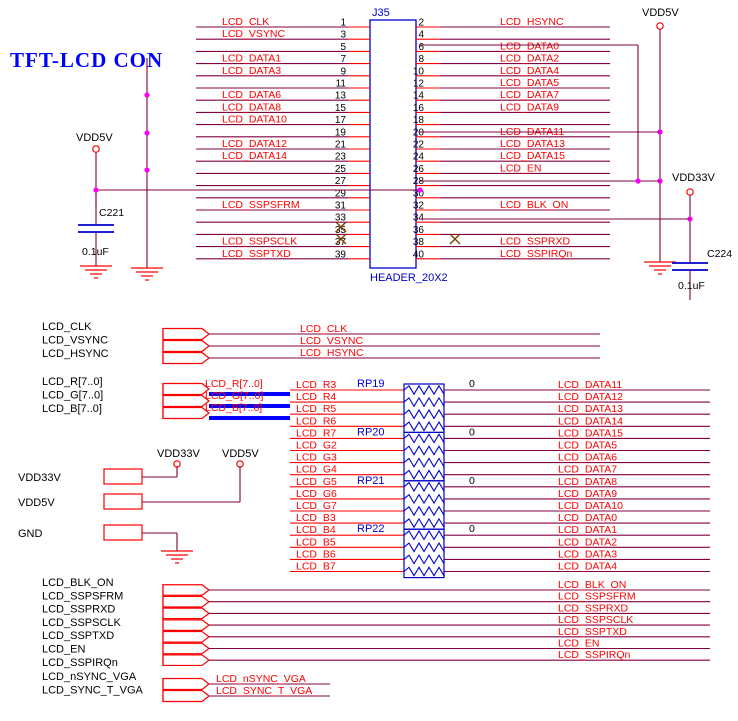 The image size is (738, 721). What do you see at coordinates (96, 149) in the screenshot?
I see `vdd5v-left-circle` at bounding box center [96, 149].